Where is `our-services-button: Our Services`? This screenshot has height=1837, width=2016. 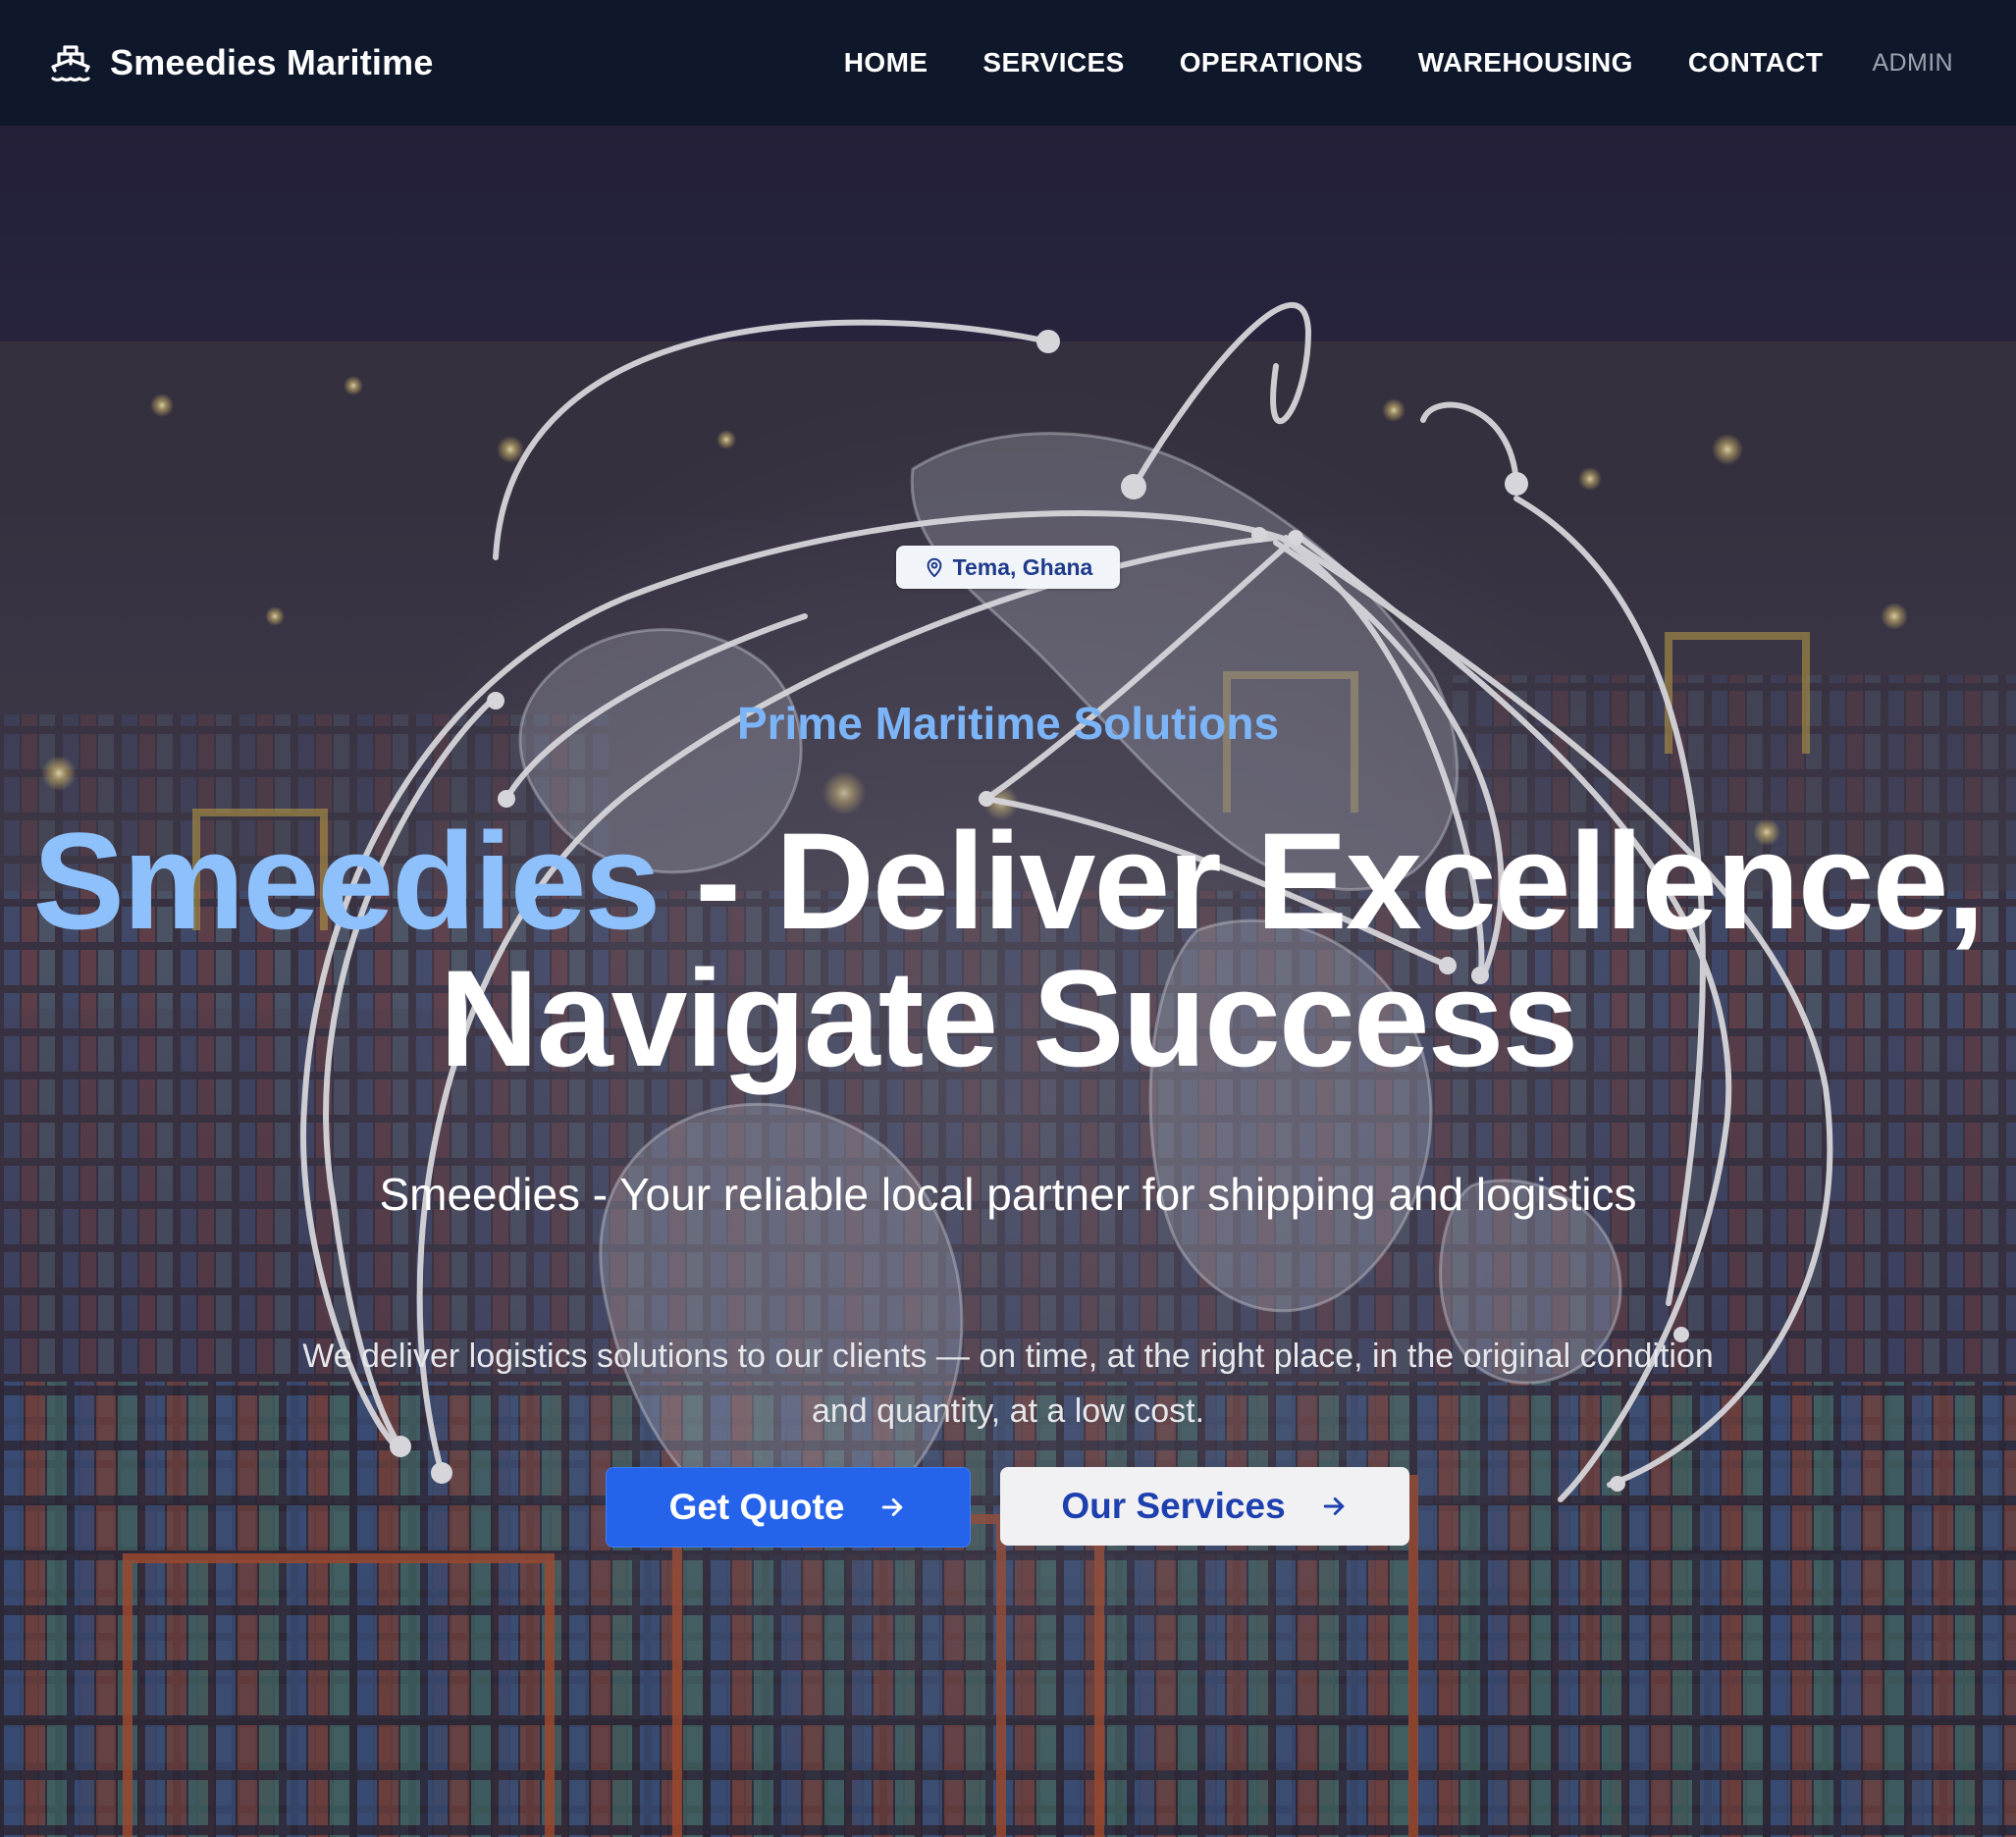 our-services-button: Our Services is located at coordinates (1204, 1506).